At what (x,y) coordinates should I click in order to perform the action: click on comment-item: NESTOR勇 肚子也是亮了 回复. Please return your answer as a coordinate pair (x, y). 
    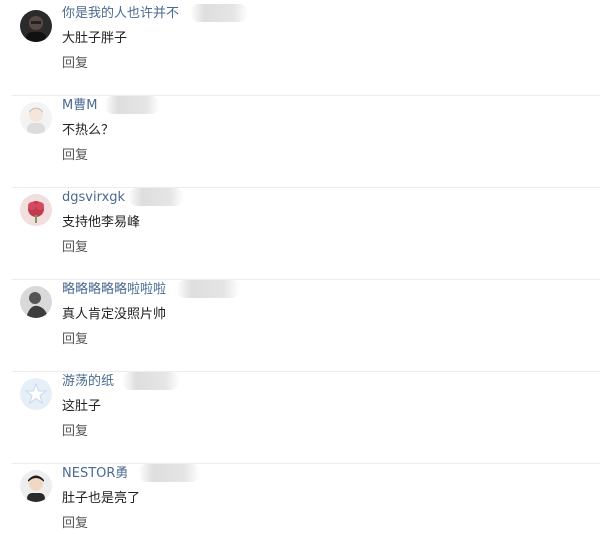
    Looking at the image, I should click on (300, 499).